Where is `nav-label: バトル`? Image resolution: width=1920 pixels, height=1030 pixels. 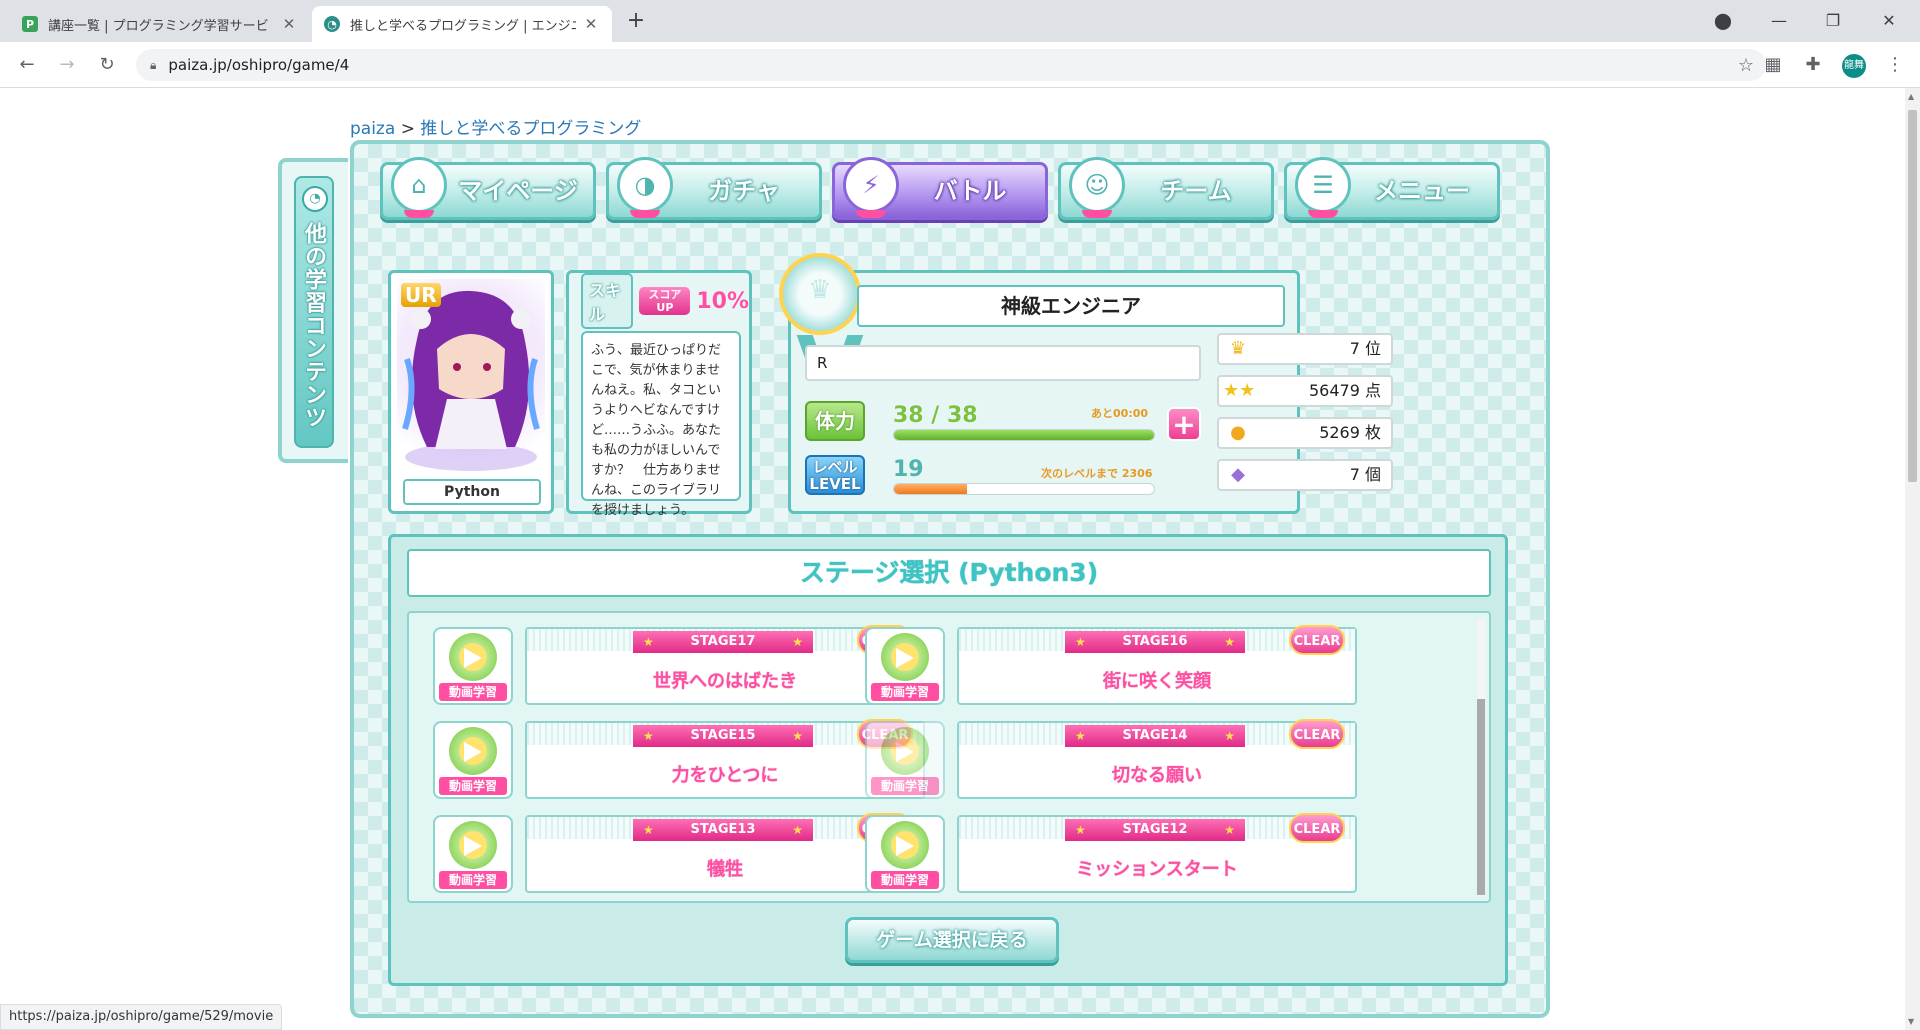
nav-label: バトル is located at coordinates (970, 191).